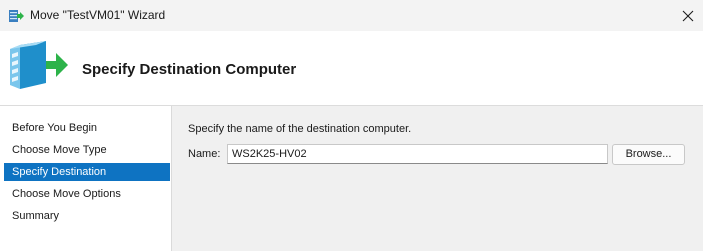  What do you see at coordinates (98, 15) in the screenshot?
I see `window-title: Move "TestVM01" Wizard` at bounding box center [98, 15].